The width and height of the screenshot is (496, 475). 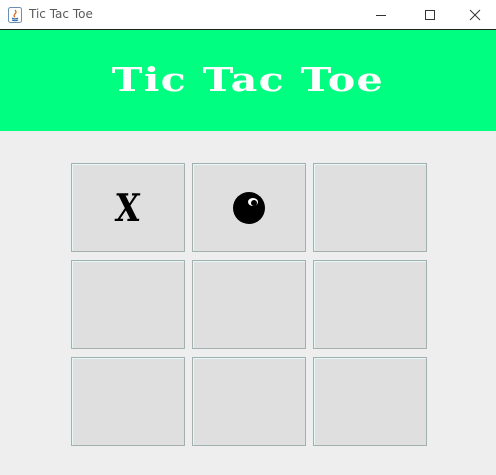 I want to click on minimize-icon, so click(x=381, y=15).